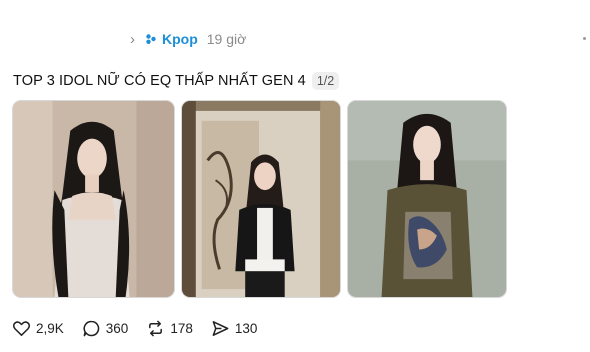 The image size is (590, 352). Describe the element at coordinates (159, 81) in the screenshot. I see `post-title: TOP 3 IDOL NỮ CÓ EQ THẤP NHẤT GEN 4` at that location.